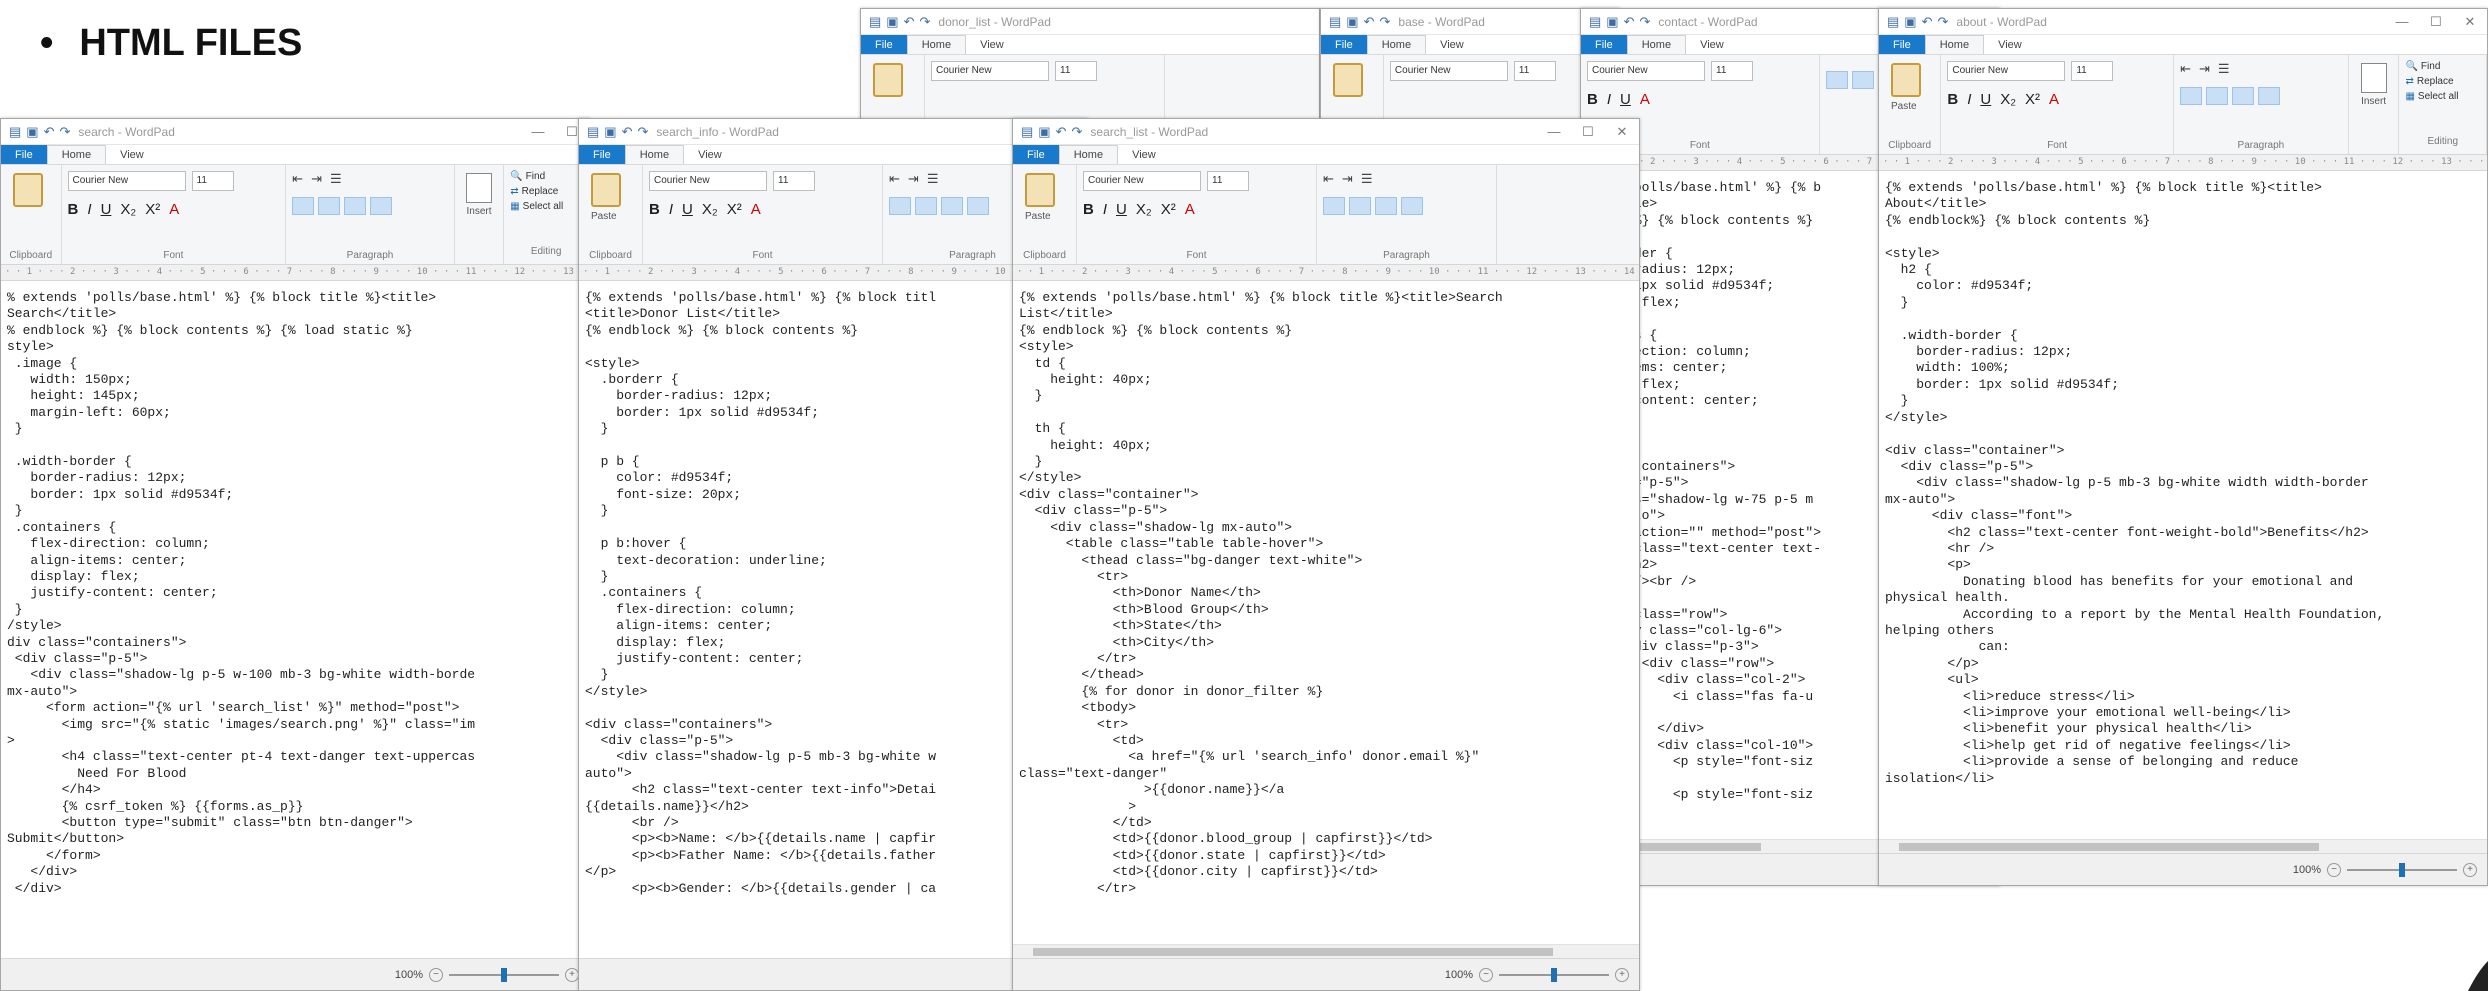 The height and width of the screenshot is (991, 2488). I want to click on select-all-button: ▦ Select all, so click(2442, 96).